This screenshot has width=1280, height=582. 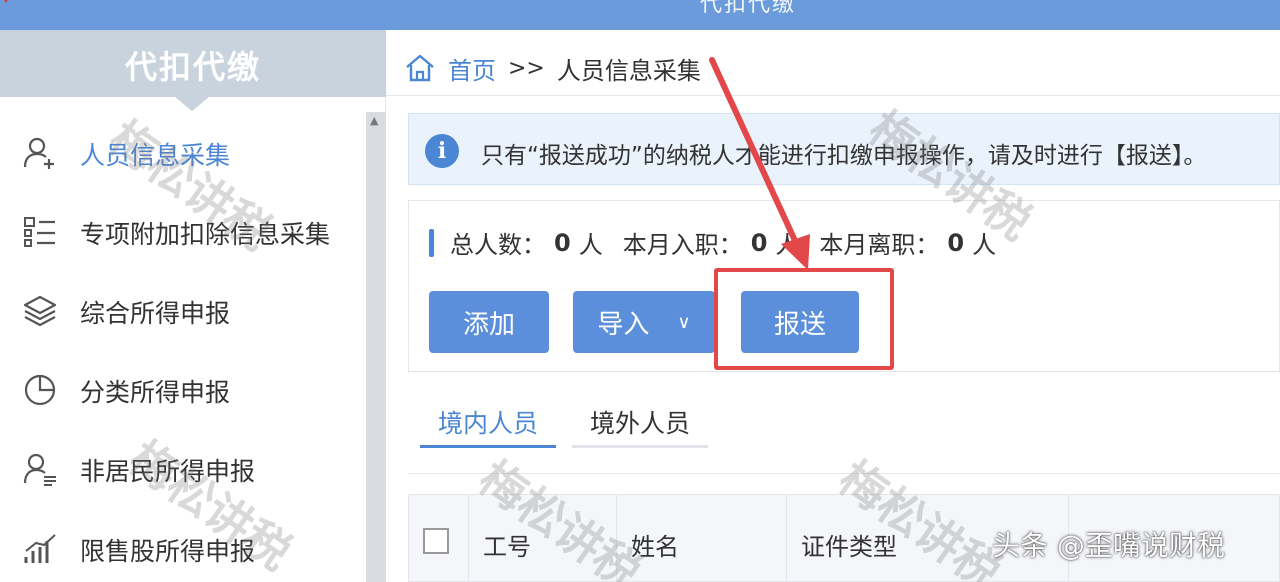 What do you see at coordinates (40, 390) in the screenshot?
I see `pie-chart-icon` at bounding box center [40, 390].